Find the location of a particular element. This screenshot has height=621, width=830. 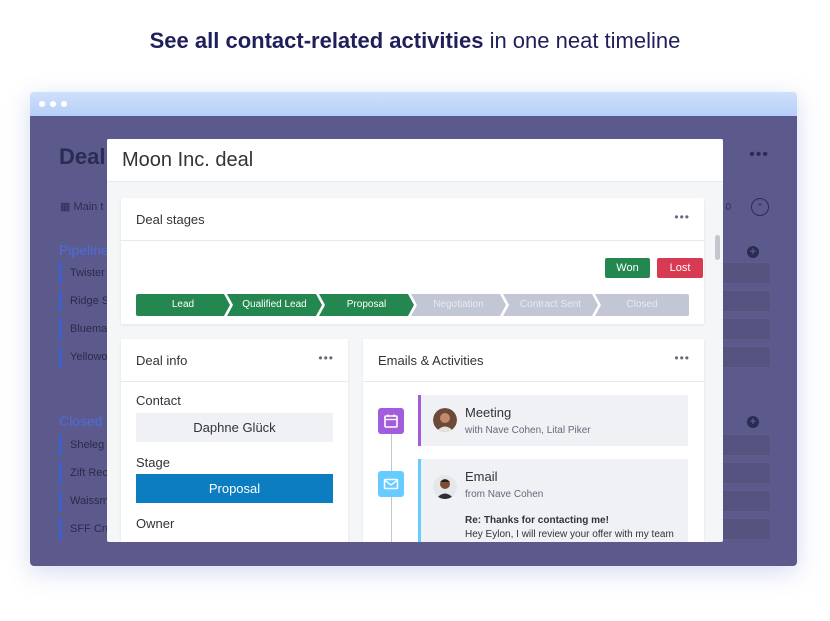

board-row: Sheleg is located at coordinates (84, 445).